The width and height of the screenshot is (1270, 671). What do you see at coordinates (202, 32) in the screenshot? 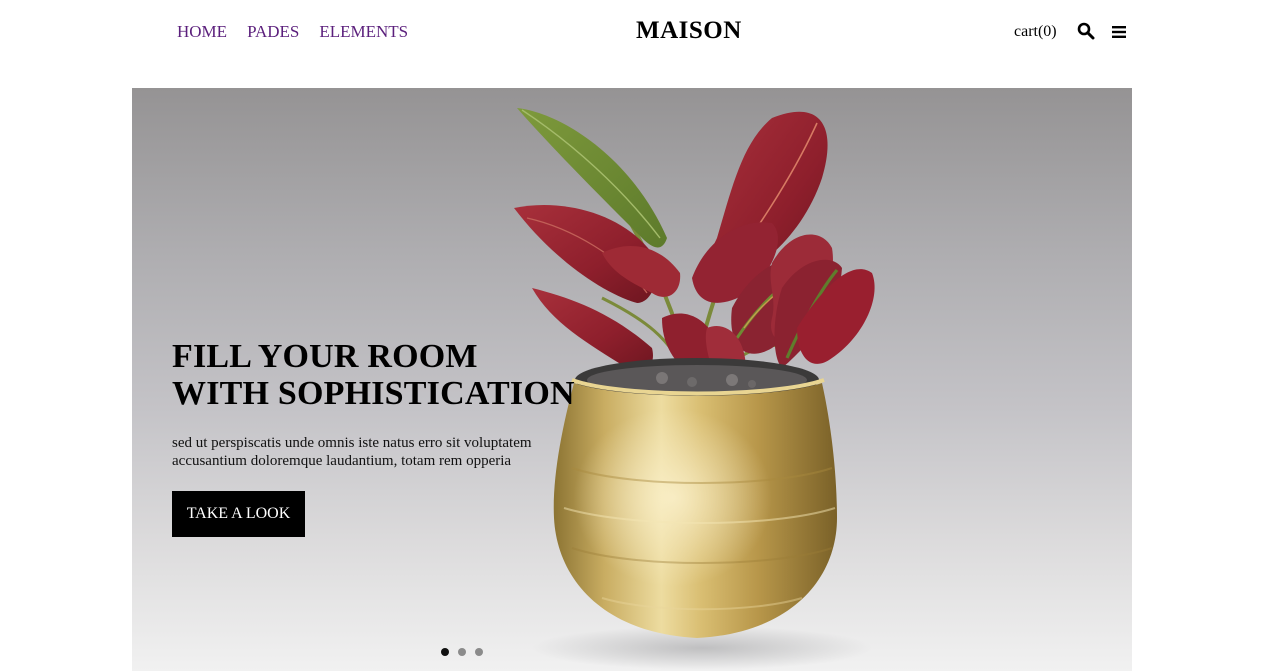
I see `nav-link-home: HOME` at bounding box center [202, 32].